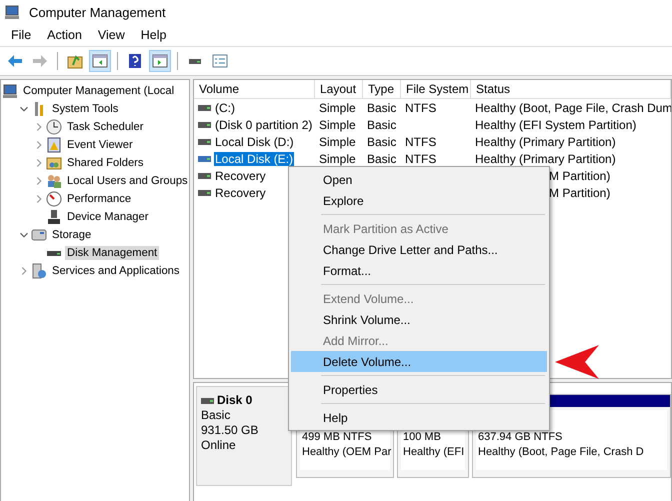 The height and width of the screenshot is (501, 672). What do you see at coordinates (54, 127) in the screenshot?
I see `clock-icon` at bounding box center [54, 127].